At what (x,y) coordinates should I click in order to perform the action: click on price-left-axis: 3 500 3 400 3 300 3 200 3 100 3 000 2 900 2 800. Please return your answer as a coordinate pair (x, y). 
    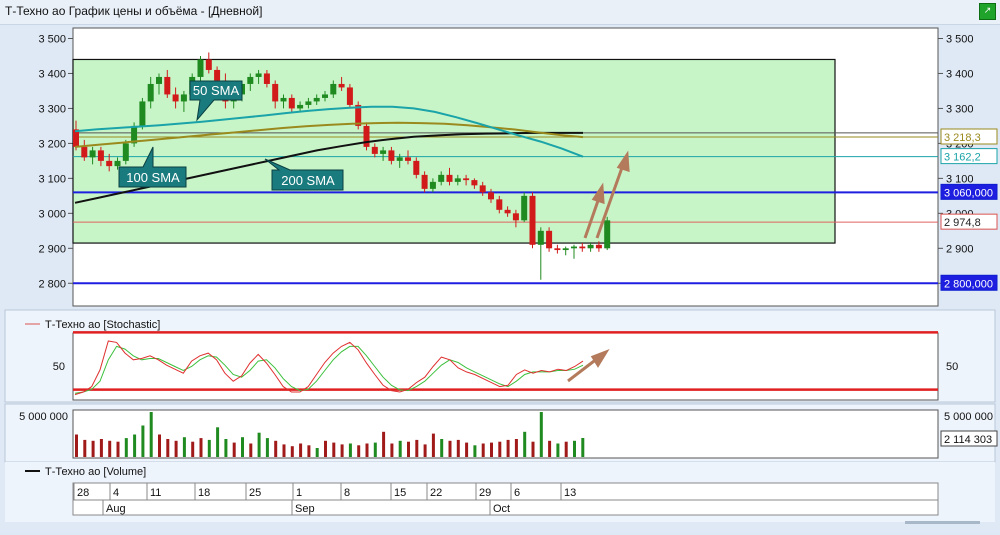
    Looking at the image, I should click on (55, 161).